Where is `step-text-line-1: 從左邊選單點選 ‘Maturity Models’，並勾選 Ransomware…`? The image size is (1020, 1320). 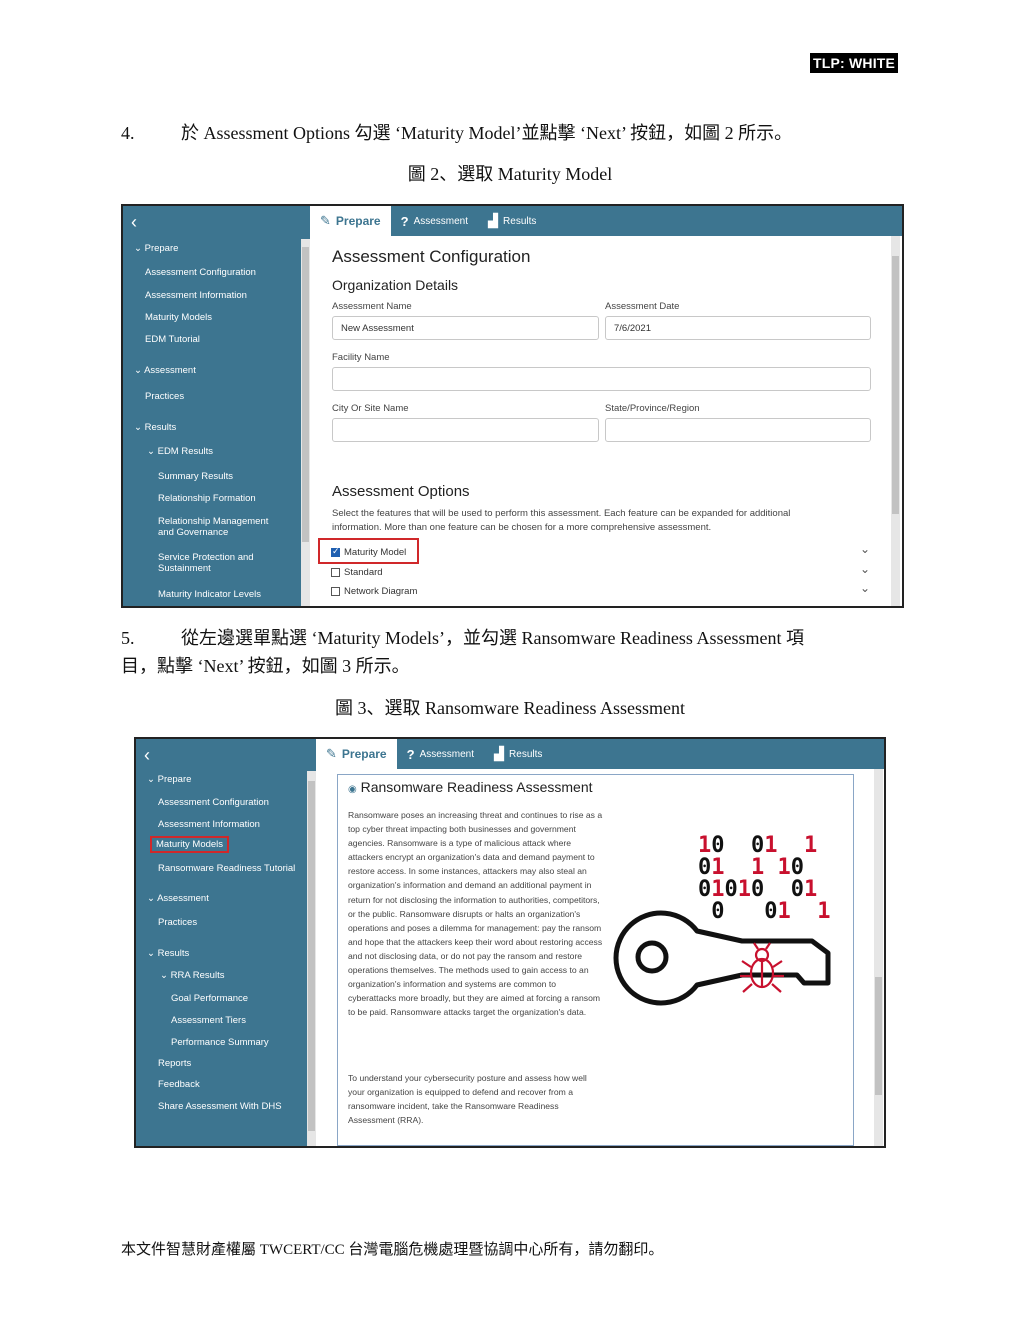
step-text-line-1: 從左邊選單點選 ‘Maturity Models’，並勾選 Ransomware… is located at coordinates (492, 638).